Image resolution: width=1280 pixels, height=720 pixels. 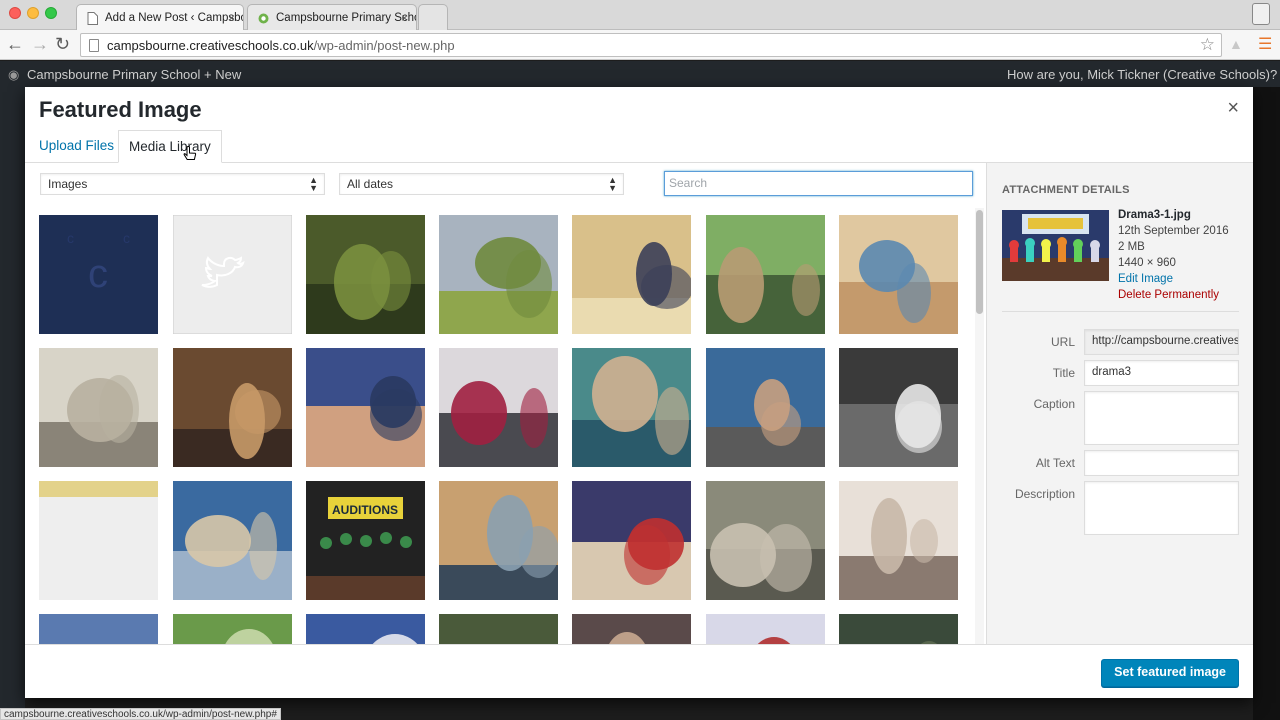 What do you see at coordinates (222, 74) in the screenshot?
I see `new-content-link: + New` at bounding box center [222, 74].